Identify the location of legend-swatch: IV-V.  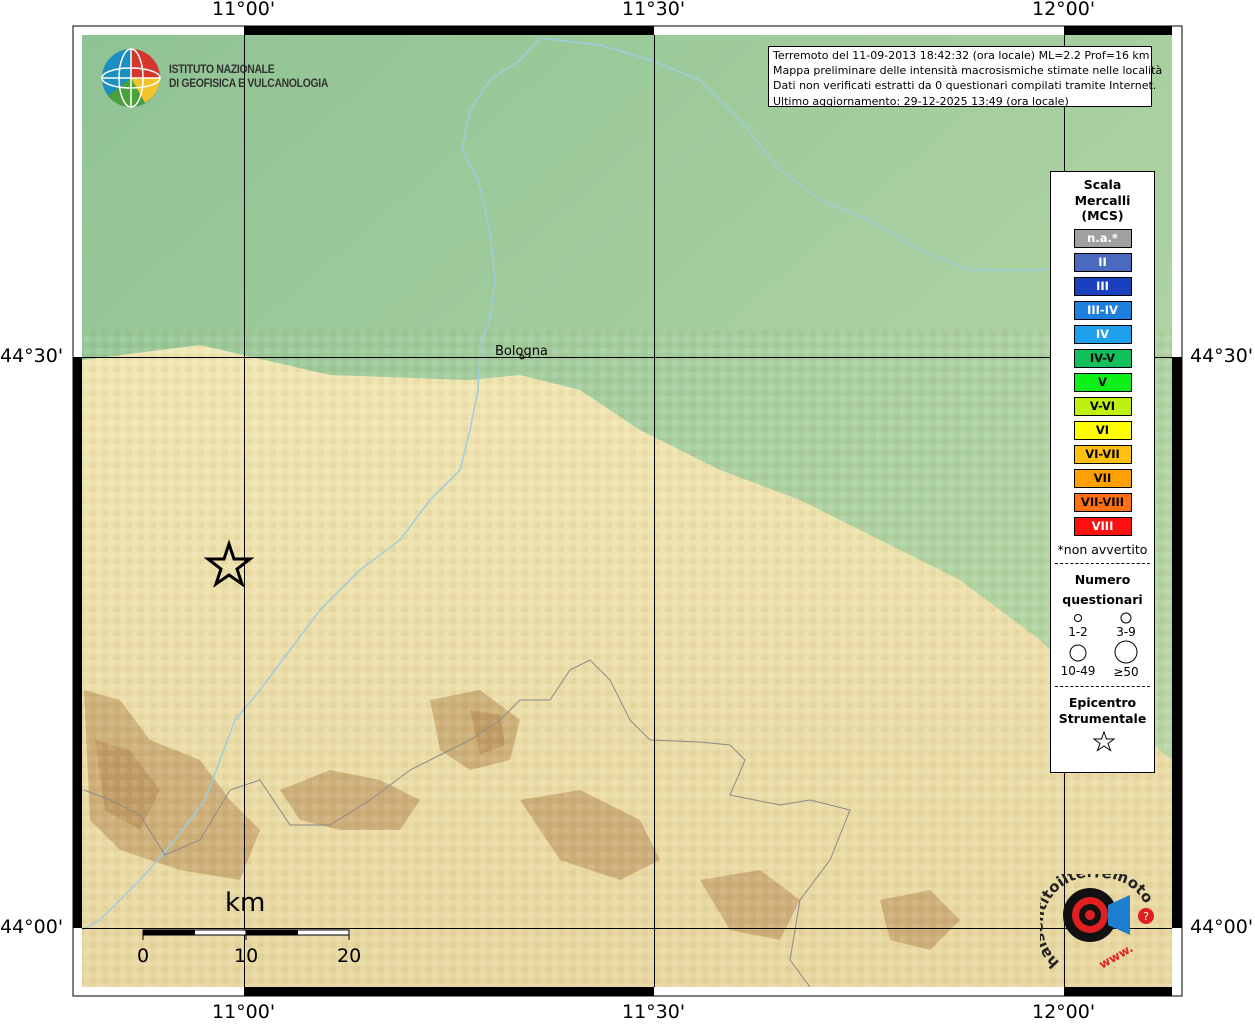
(1102, 358).